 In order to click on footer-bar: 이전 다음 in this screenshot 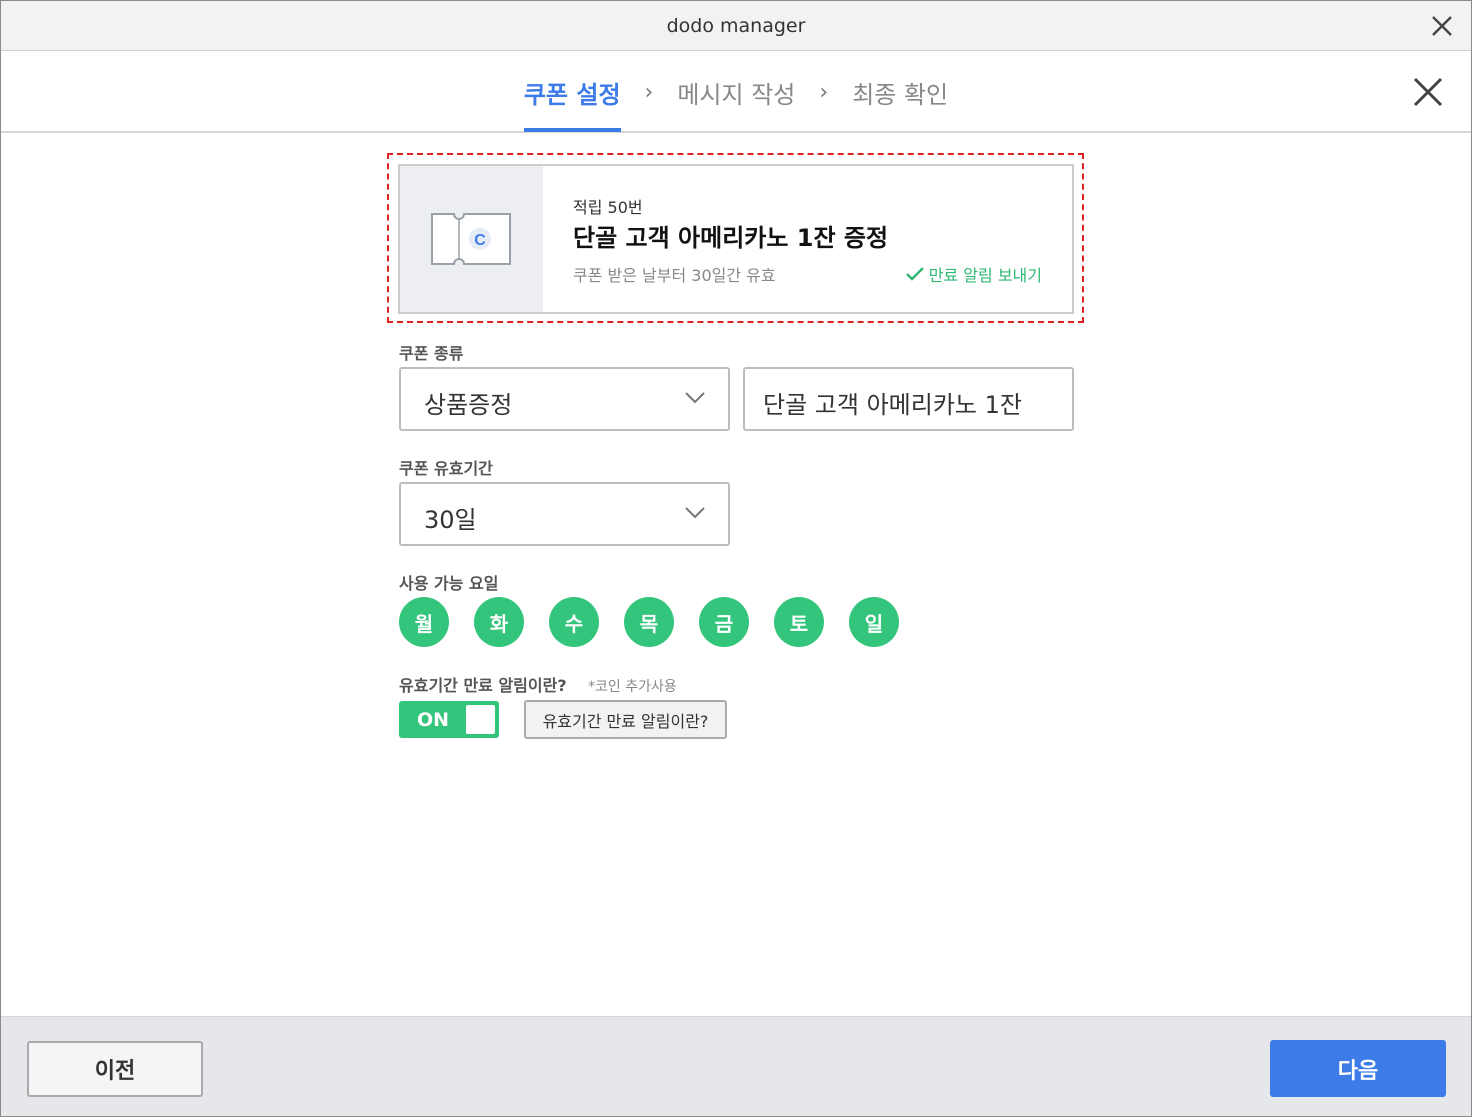, I will do `click(736, 1066)`.